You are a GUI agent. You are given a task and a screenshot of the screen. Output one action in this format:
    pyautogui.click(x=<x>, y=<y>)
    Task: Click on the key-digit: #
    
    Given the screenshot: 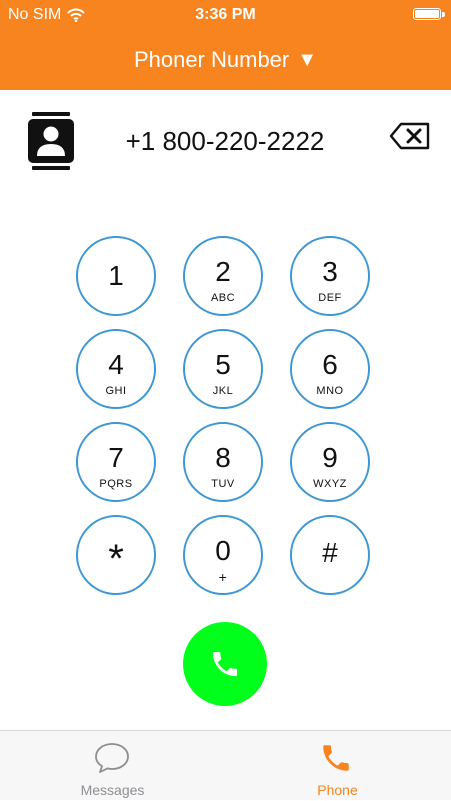 What is the action you would take?
    pyautogui.click(x=330, y=552)
    